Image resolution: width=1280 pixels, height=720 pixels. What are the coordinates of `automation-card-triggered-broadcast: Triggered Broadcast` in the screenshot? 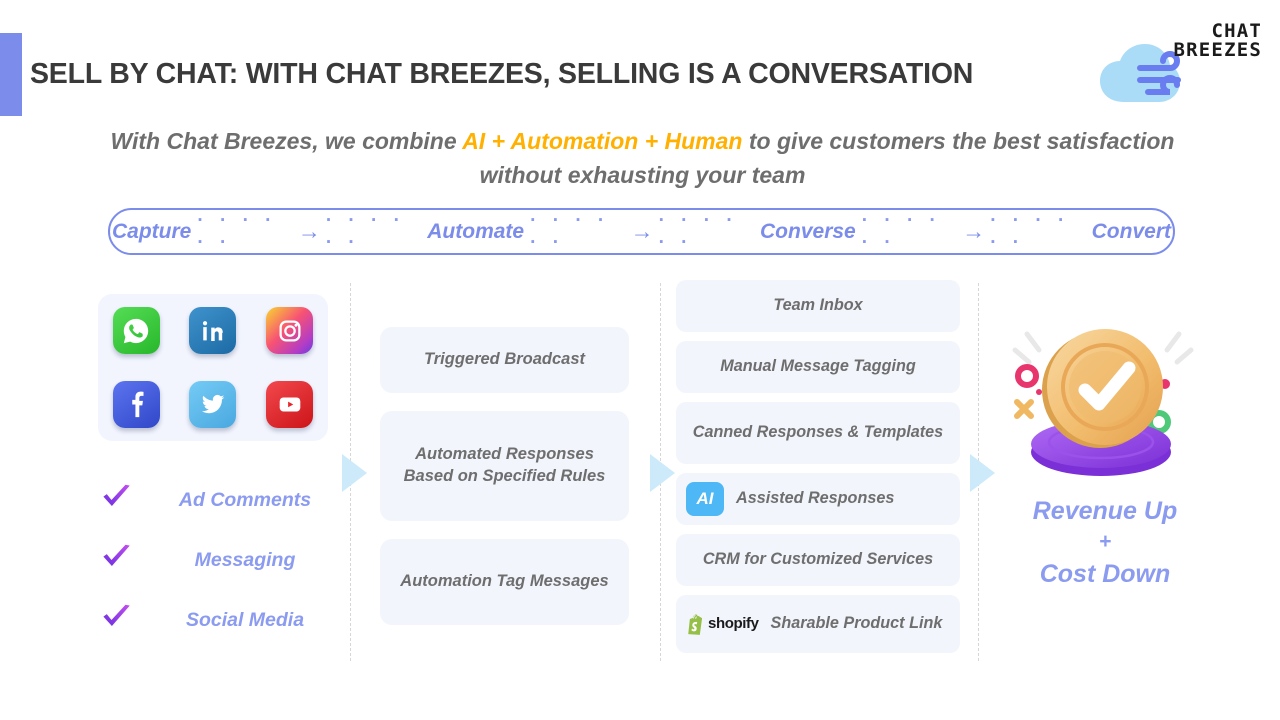 It's located at (504, 360).